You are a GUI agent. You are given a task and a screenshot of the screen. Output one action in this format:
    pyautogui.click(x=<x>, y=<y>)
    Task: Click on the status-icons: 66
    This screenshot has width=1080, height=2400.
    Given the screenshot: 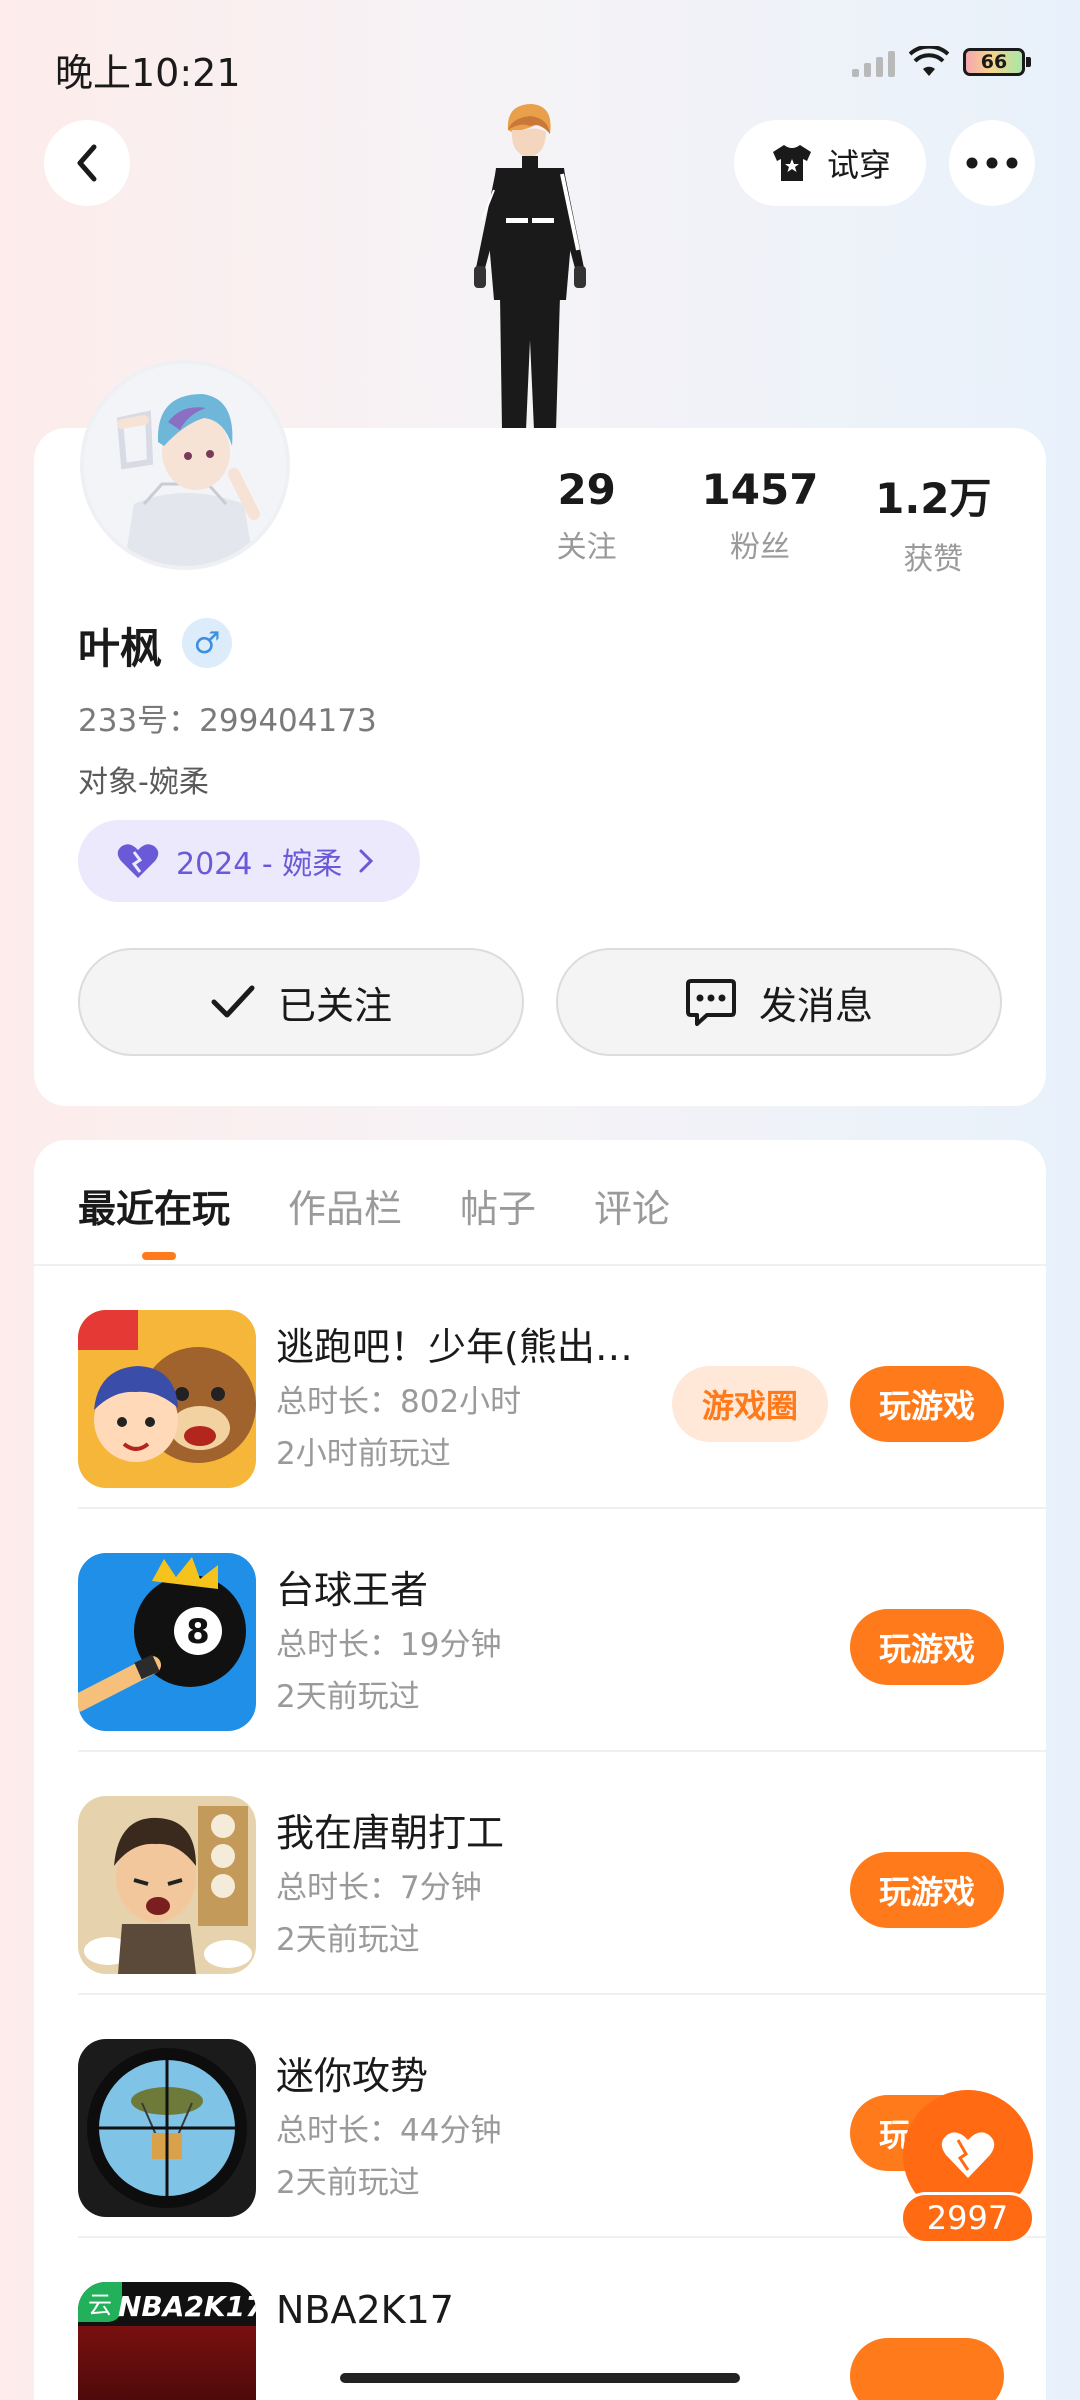 What is the action you would take?
    pyautogui.click(x=941, y=62)
    